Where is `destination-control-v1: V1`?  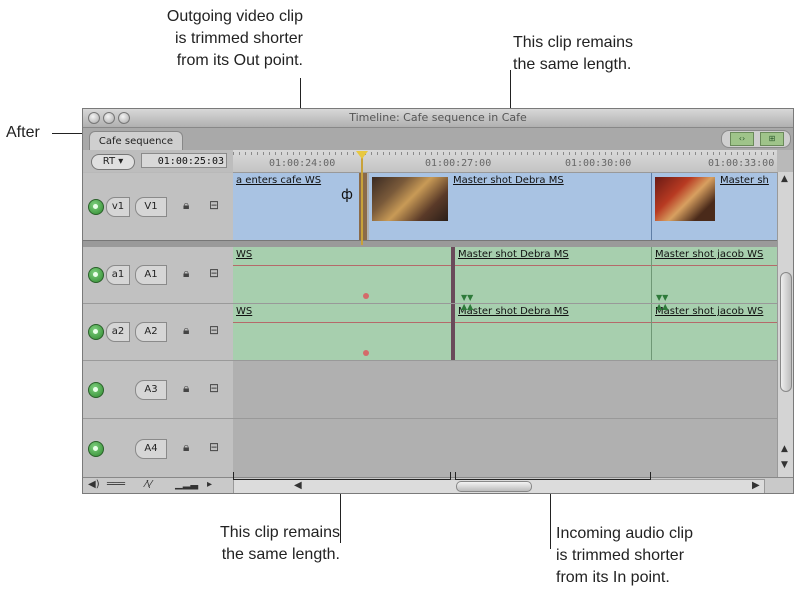 destination-control-v1: V1 is located at coordinates (151, 207).